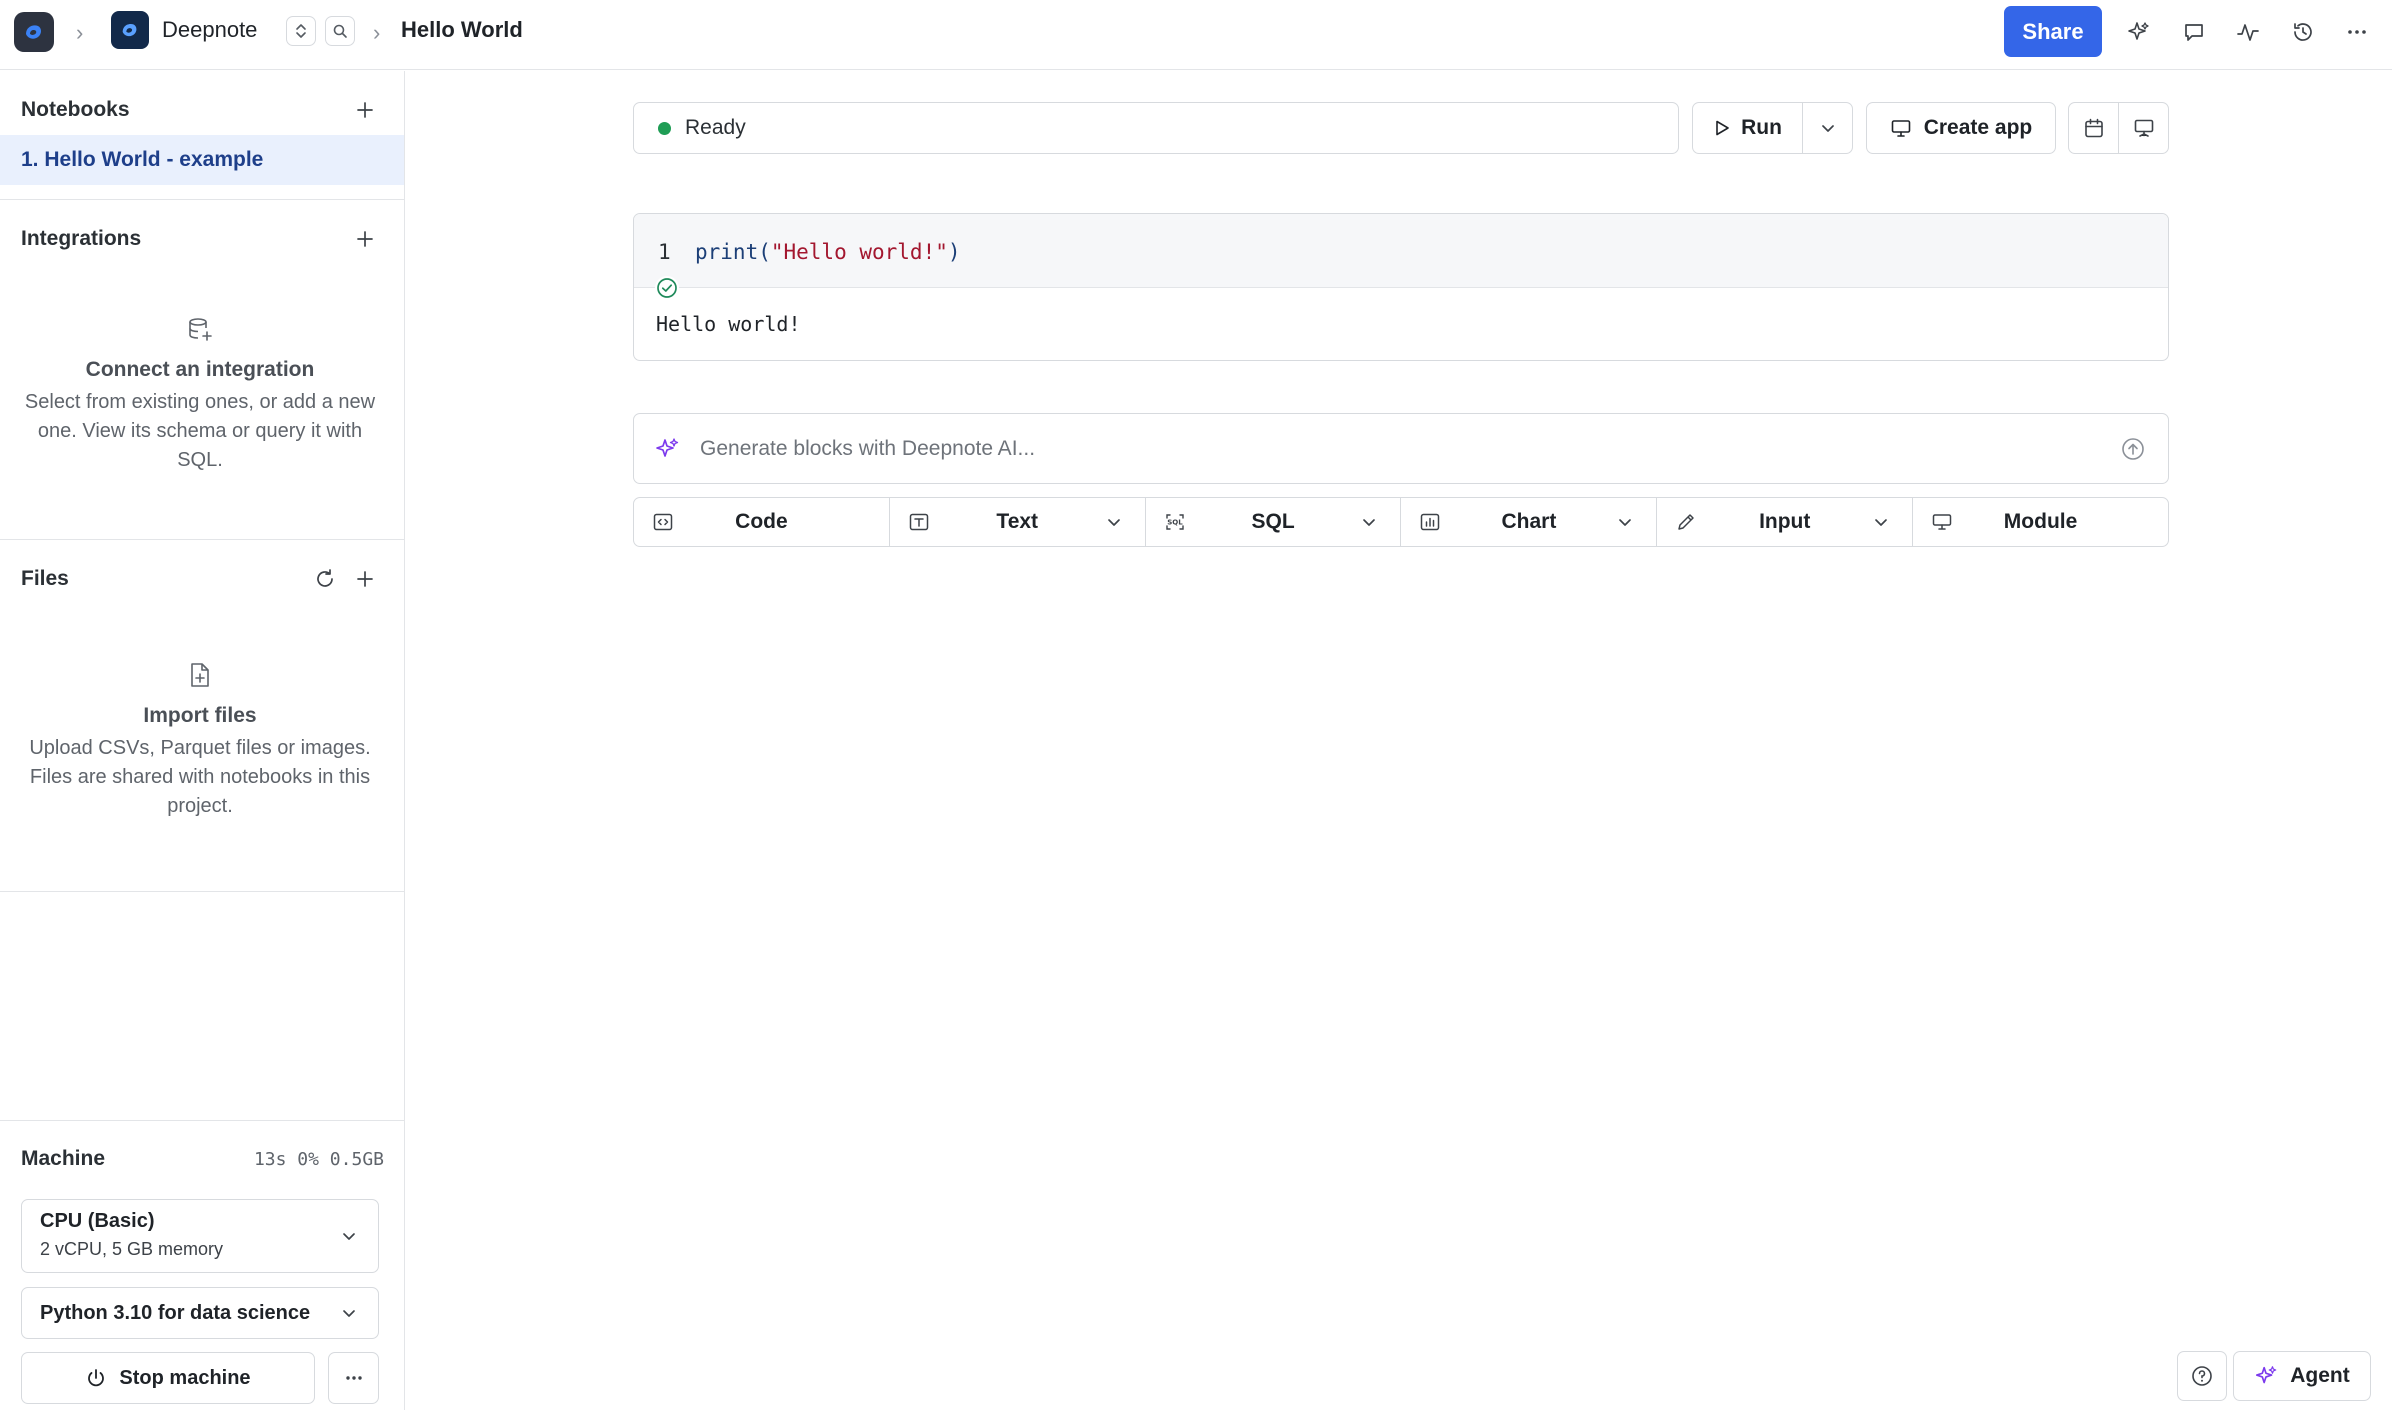  I want to click on monitor-icon, so click(1901, 128).